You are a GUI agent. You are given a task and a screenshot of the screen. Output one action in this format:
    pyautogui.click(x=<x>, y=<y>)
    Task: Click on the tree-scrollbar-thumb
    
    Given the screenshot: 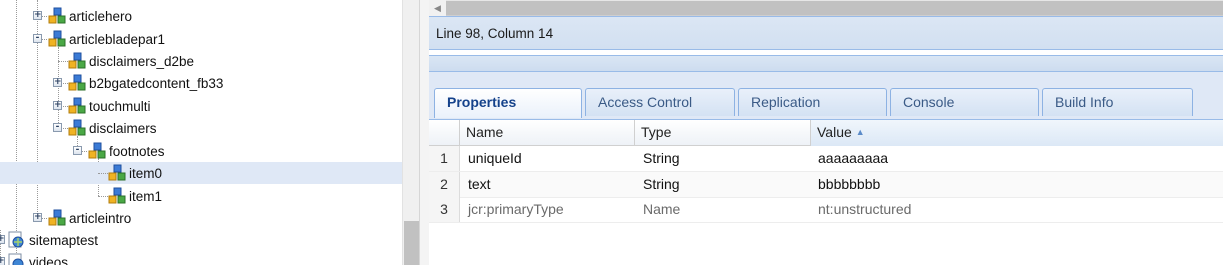 What is the action you would take?
    pyautogui.click(x=411, y=243)
    